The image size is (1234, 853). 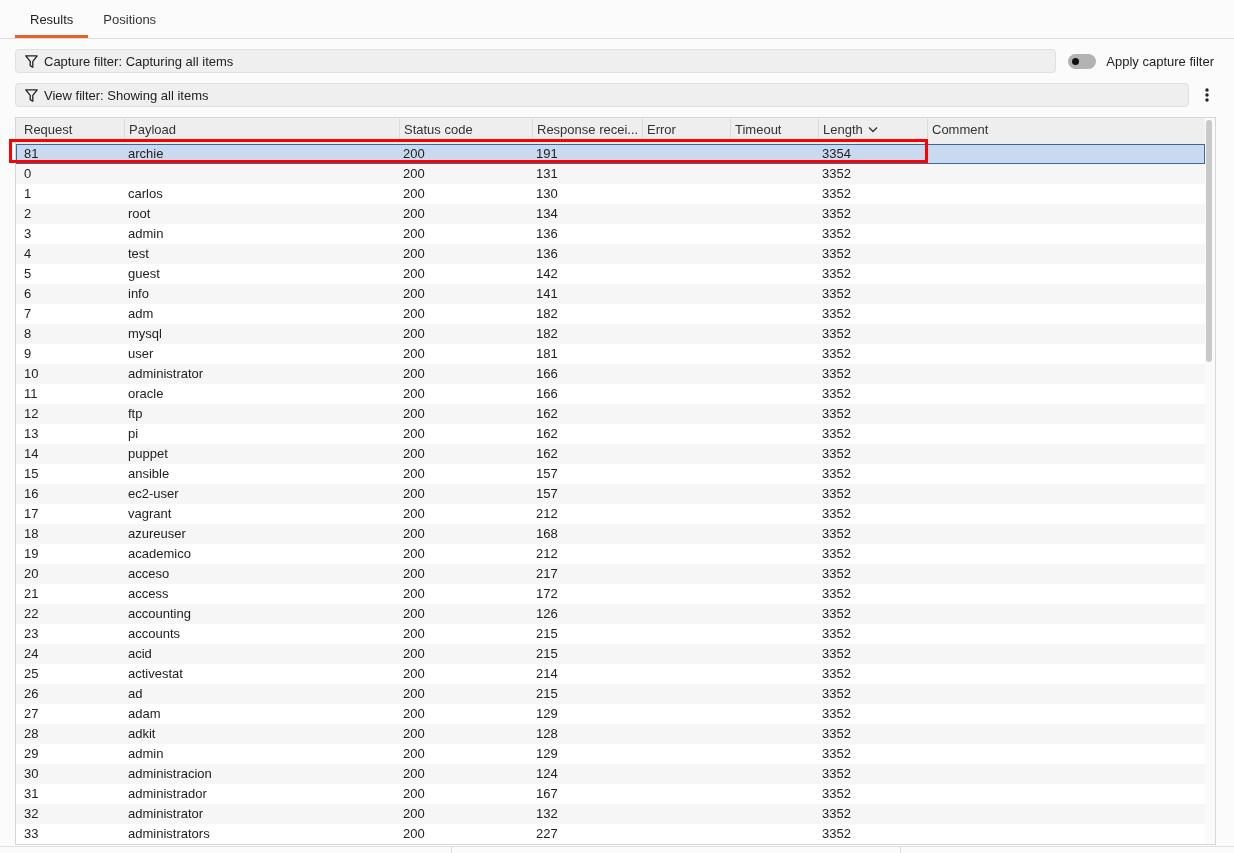 What do you see at coordinates (31, 454) in the screenshot?
I see `table-cell-text: 14` at bounding box center [31, 454].